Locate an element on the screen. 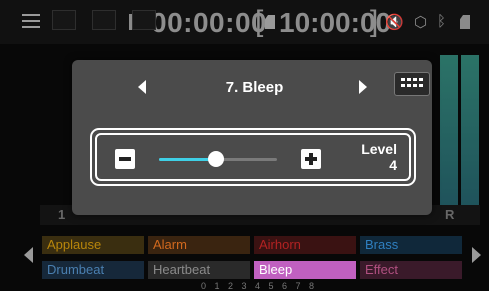 This screenshot has width=489, height=291. level-readout: Level 4 is located at coordinates (379, 157).